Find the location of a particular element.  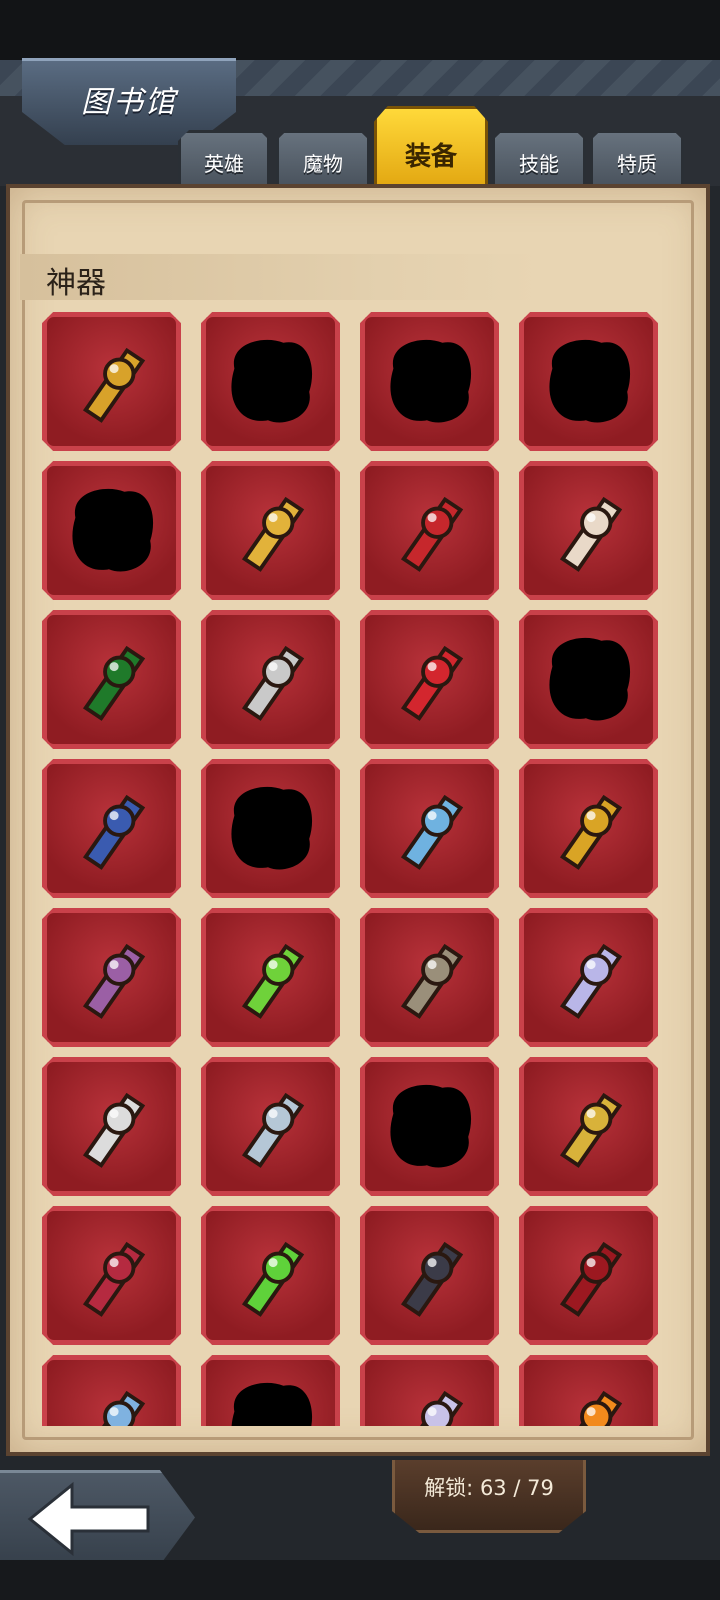

unlock-counter-text: 解锁: 63 / 79 is located at coordinates (489, 1488).